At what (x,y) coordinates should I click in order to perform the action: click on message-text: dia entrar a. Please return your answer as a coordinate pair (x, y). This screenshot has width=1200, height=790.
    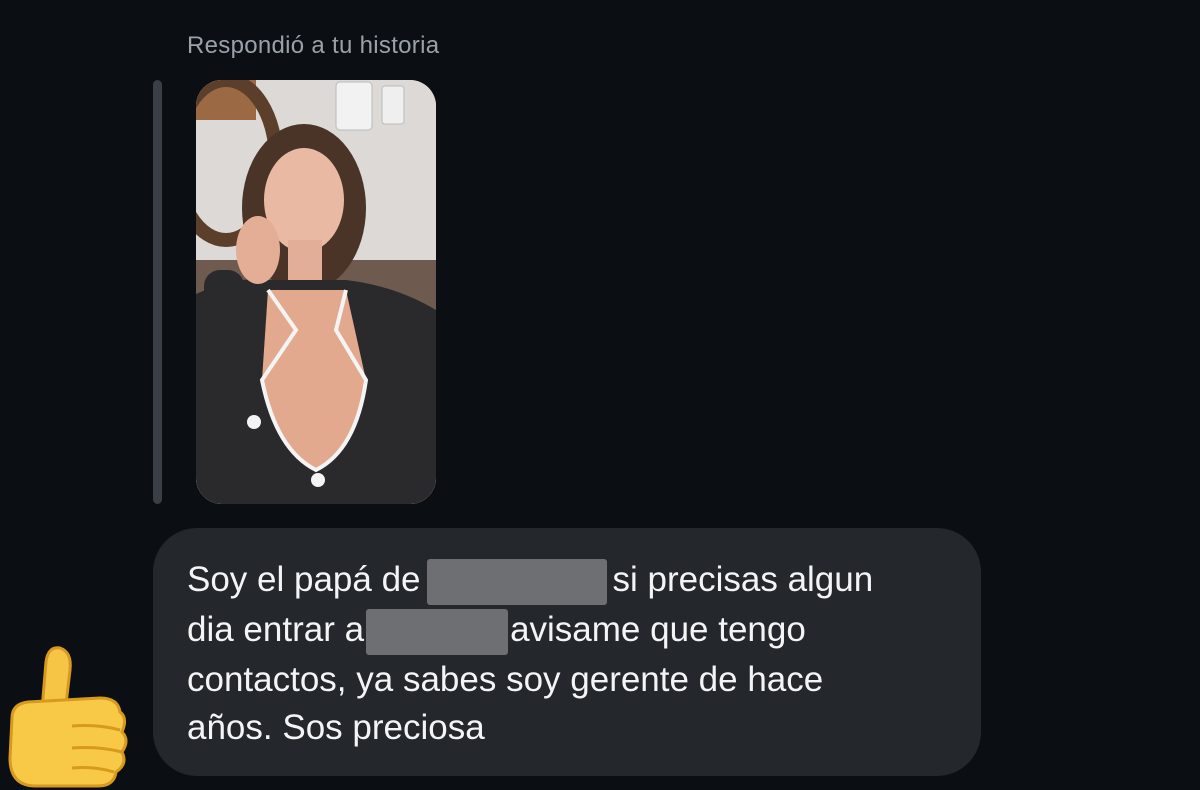
    Looking at the image, I should click on (276, 629).